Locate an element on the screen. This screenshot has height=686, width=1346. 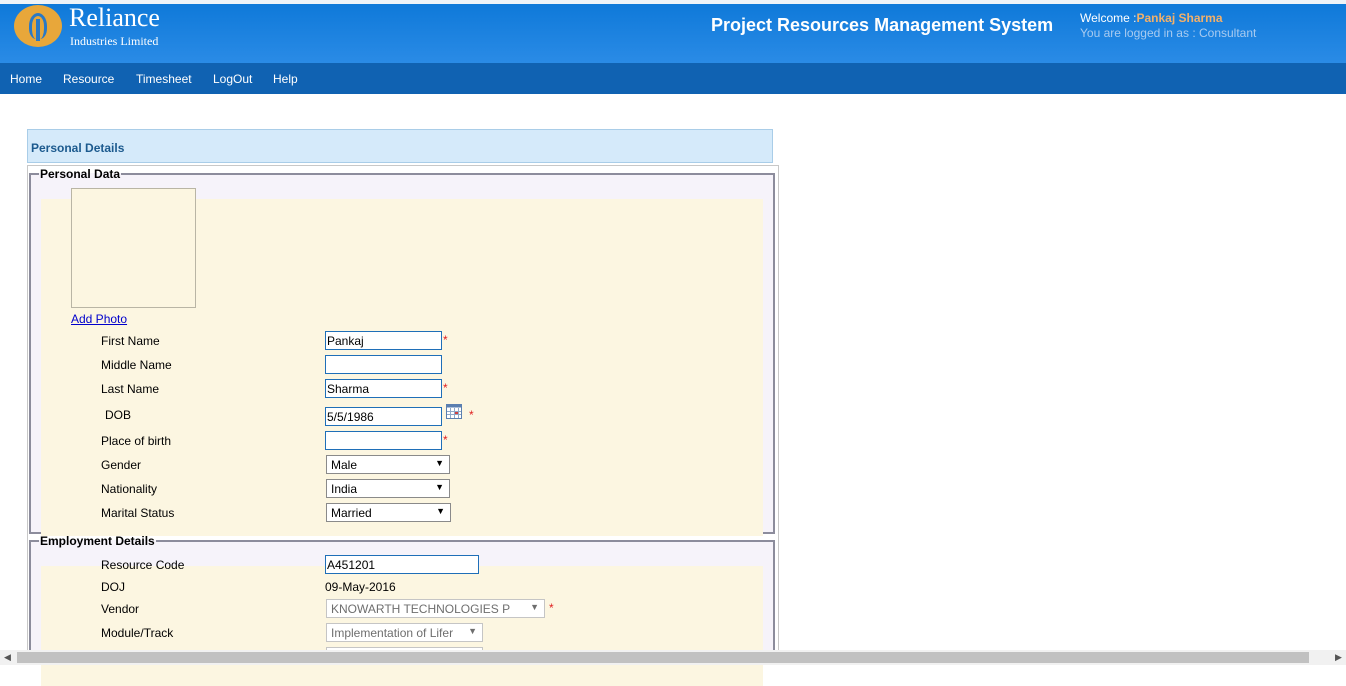
welcome-text: Welcome :Pankaj Sharma is located at coordinates (1151, 18).